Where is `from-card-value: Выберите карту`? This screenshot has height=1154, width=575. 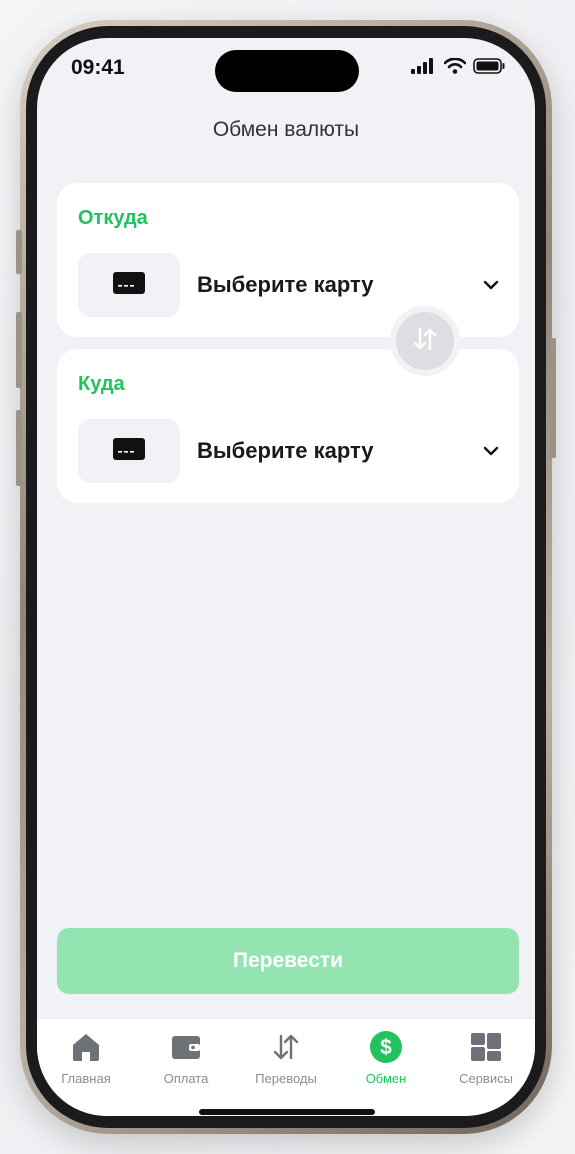
from-card-value: Выберите карту is located at coordinates (285, 284).